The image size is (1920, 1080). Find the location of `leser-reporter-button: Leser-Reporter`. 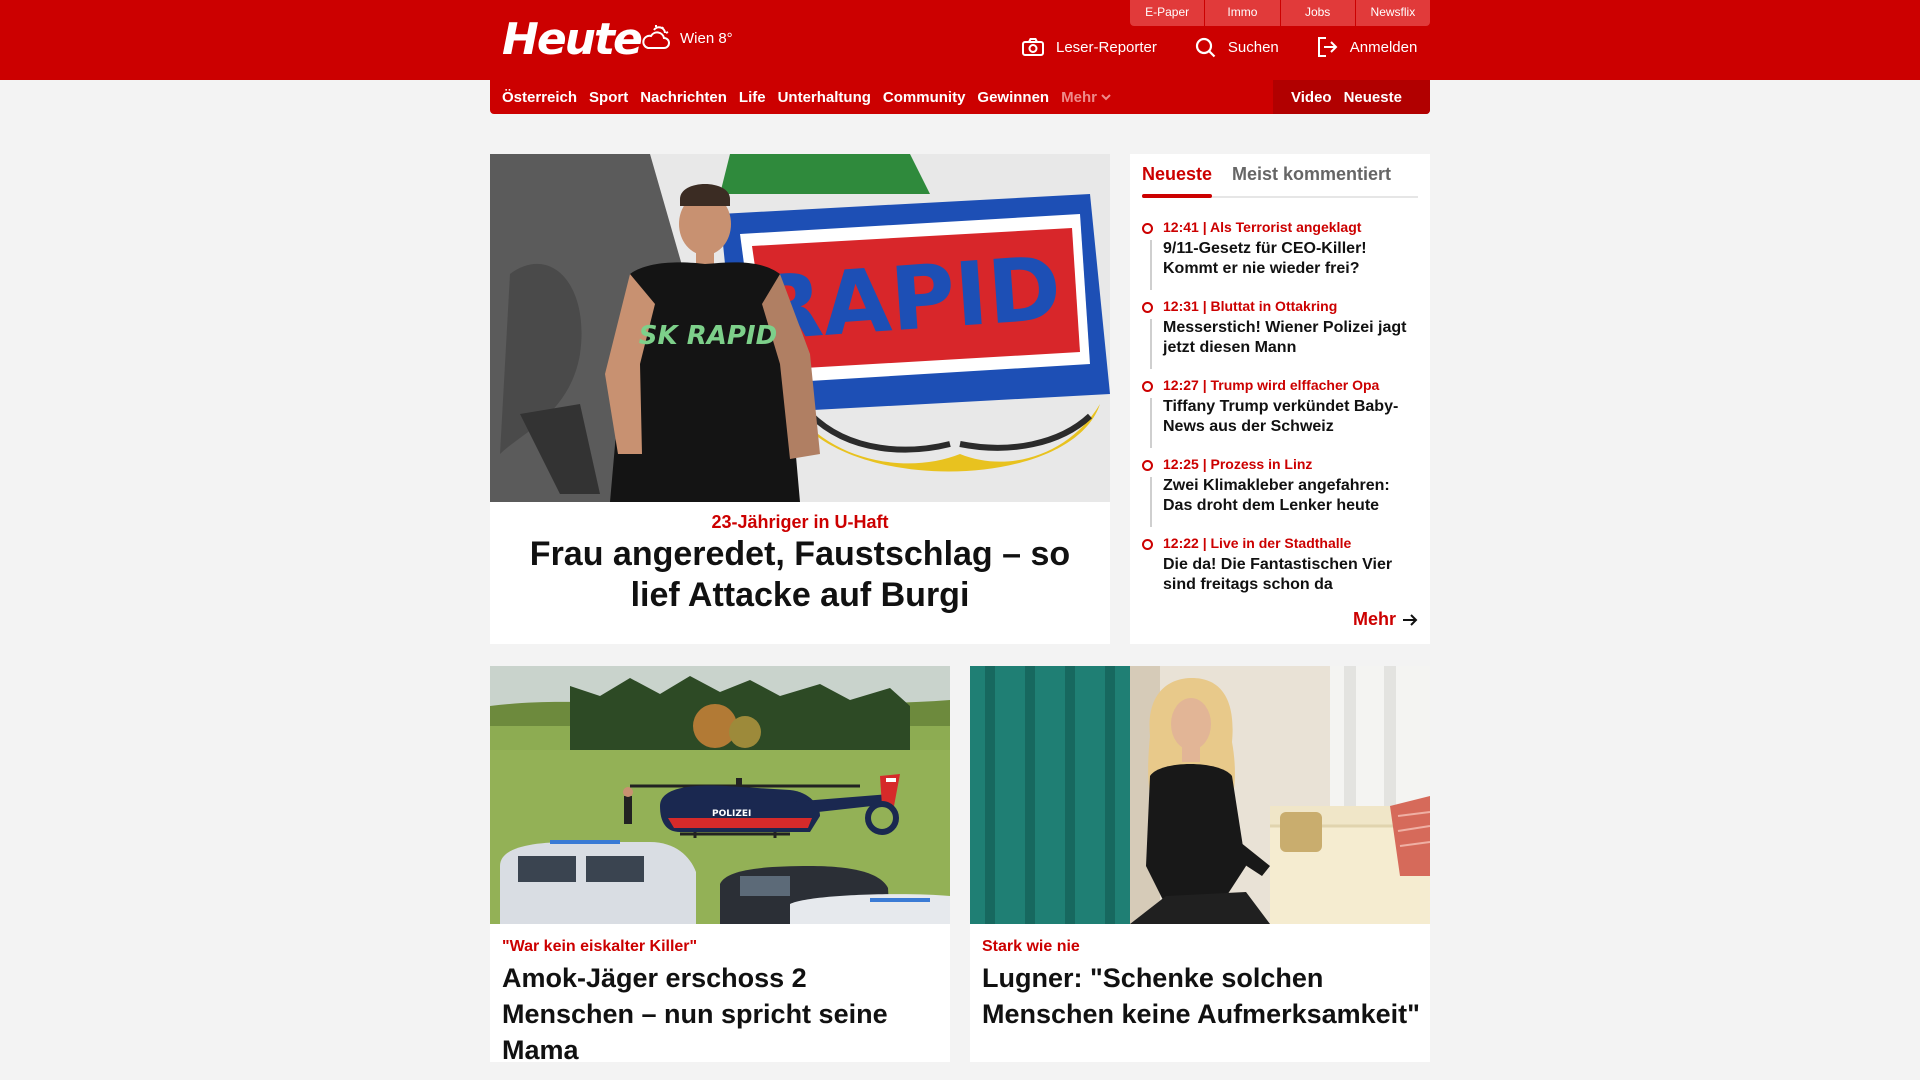

leser-reporter-button: Leser-Reporter is located at coordinates (1089, 47).